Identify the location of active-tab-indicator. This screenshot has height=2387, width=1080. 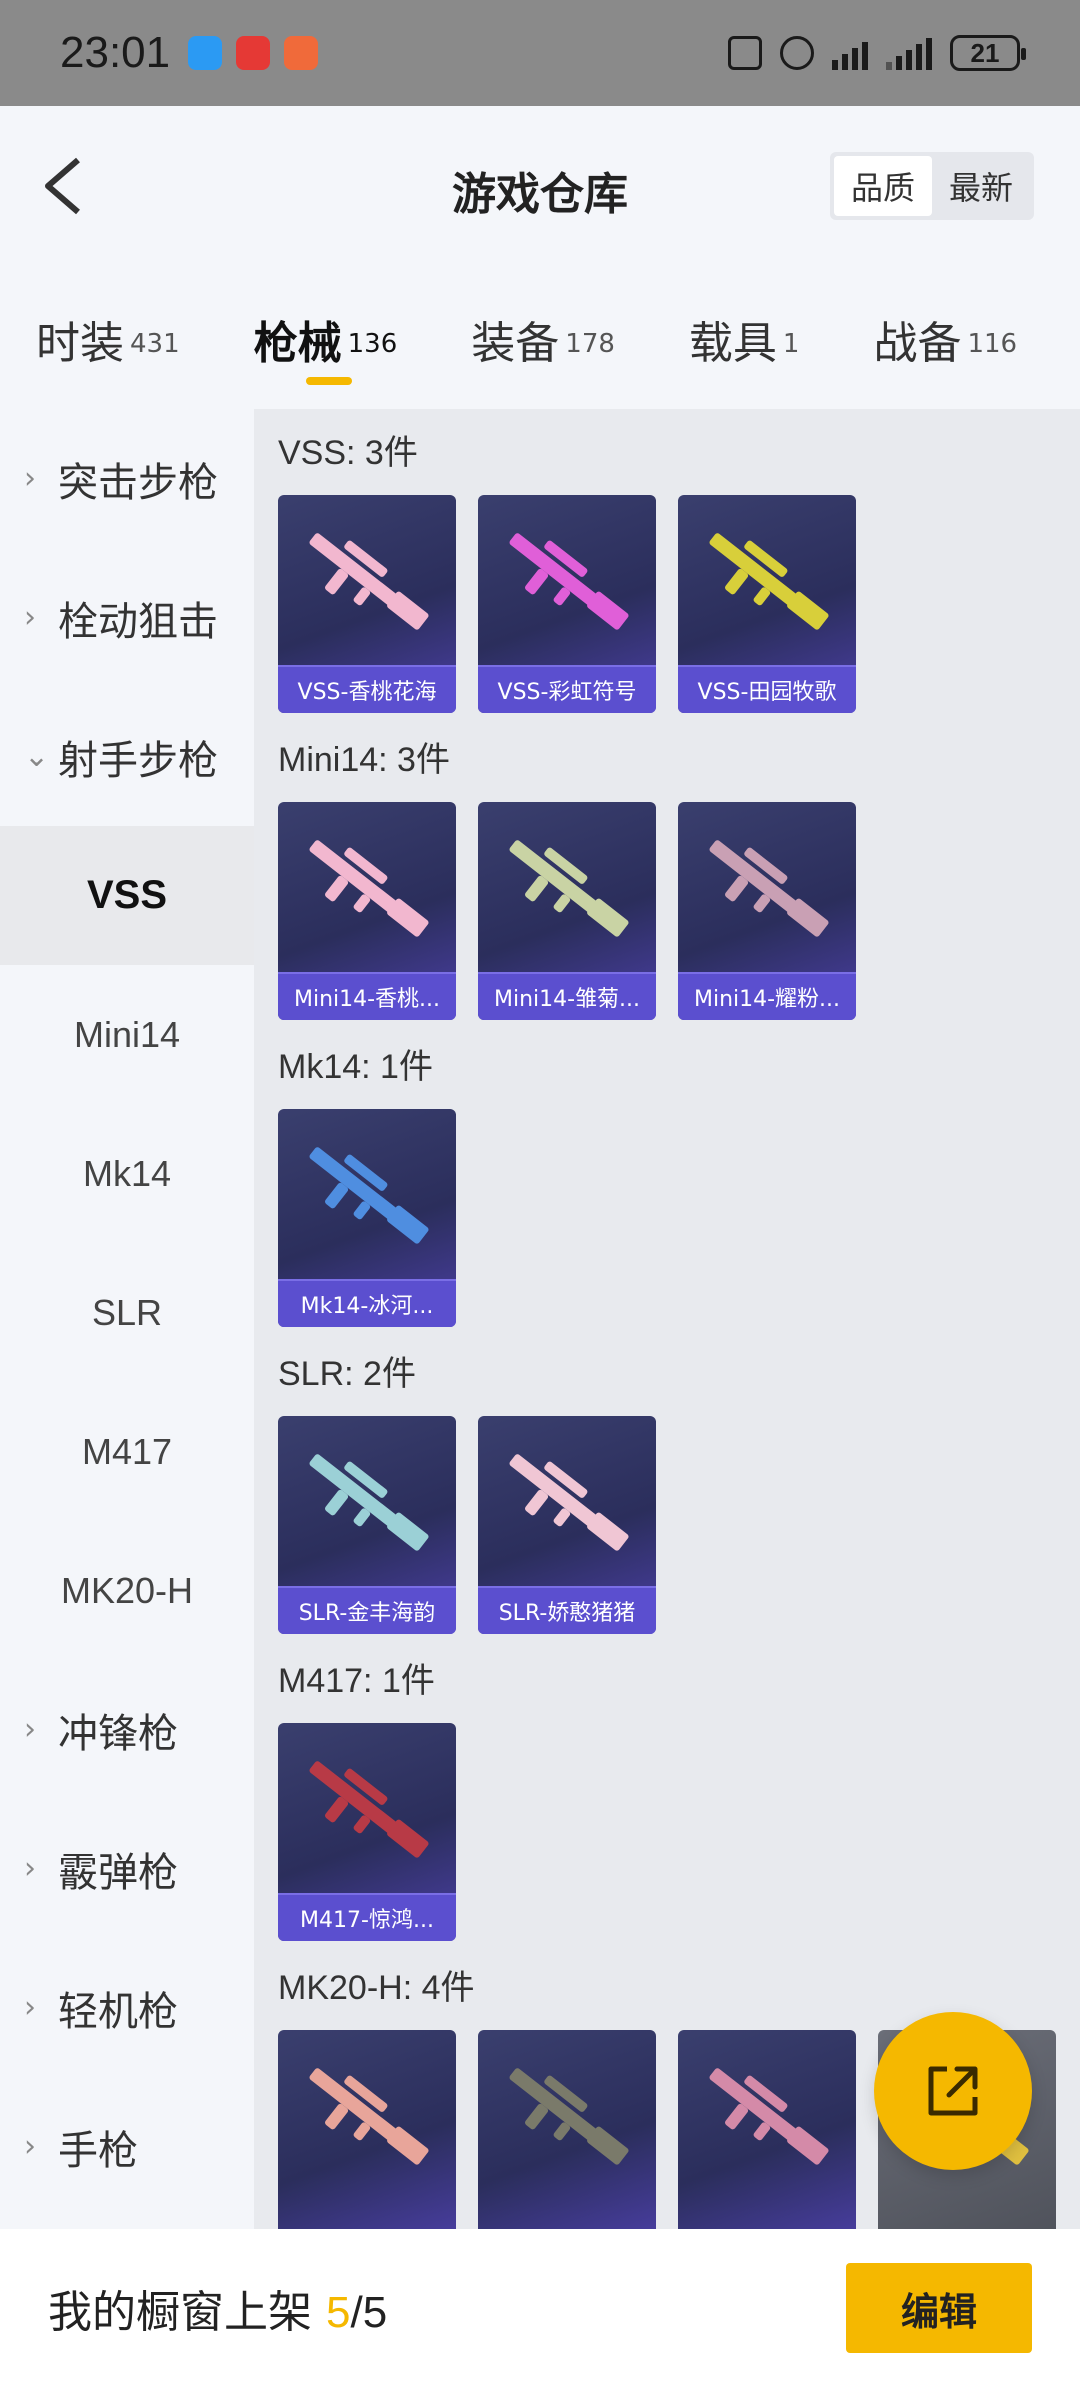
(328, 381).